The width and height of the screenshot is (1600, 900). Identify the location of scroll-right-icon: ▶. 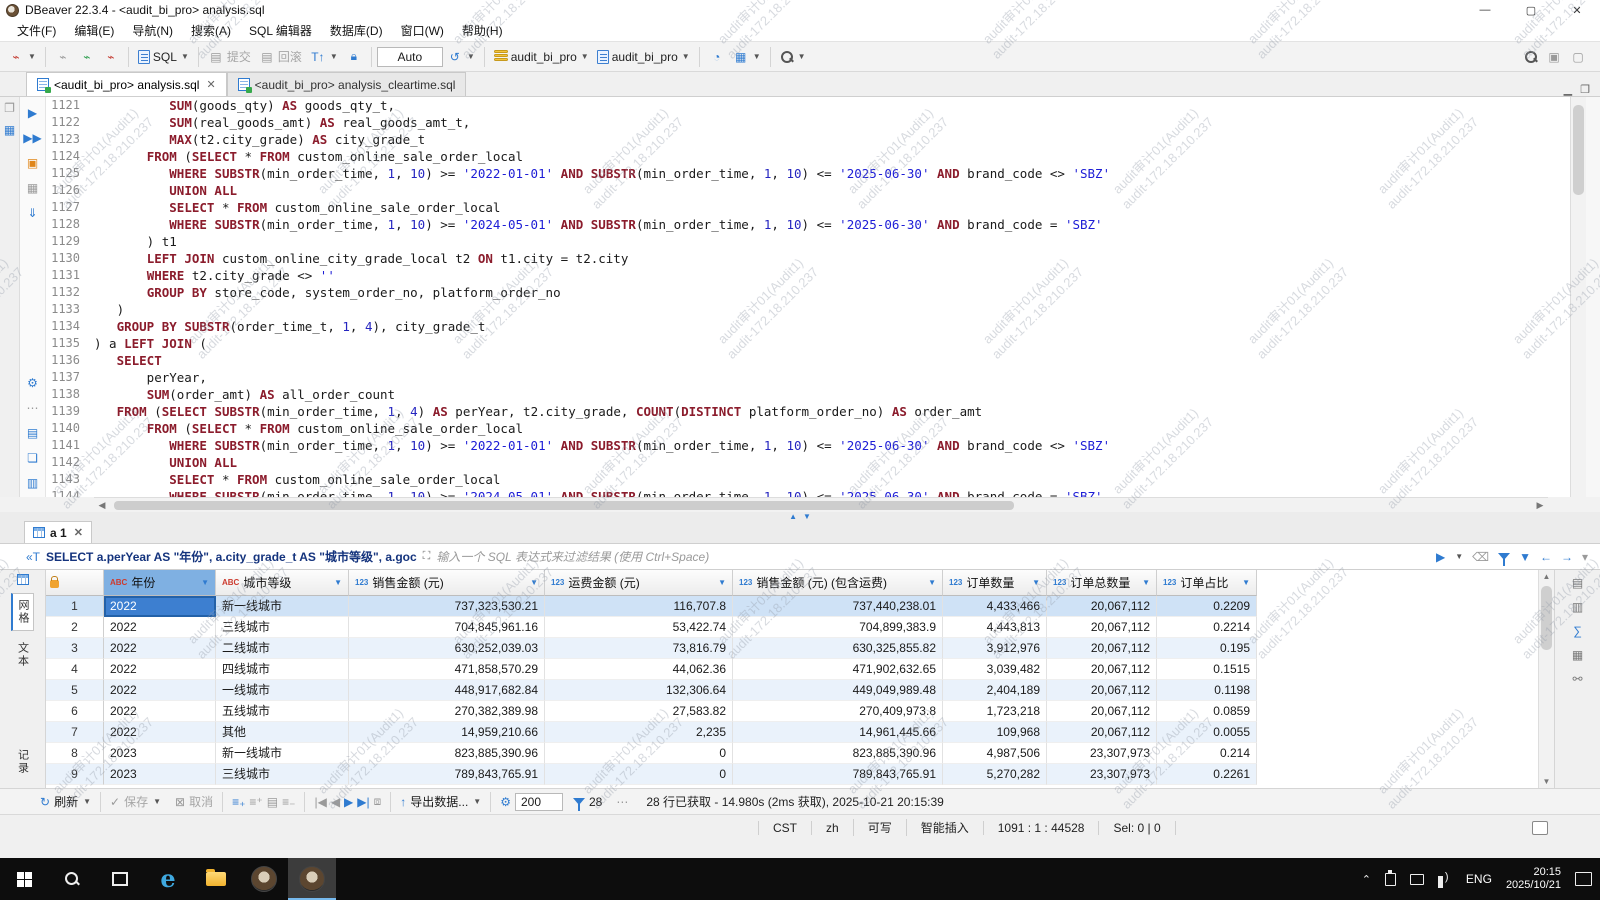
(1540, 505).